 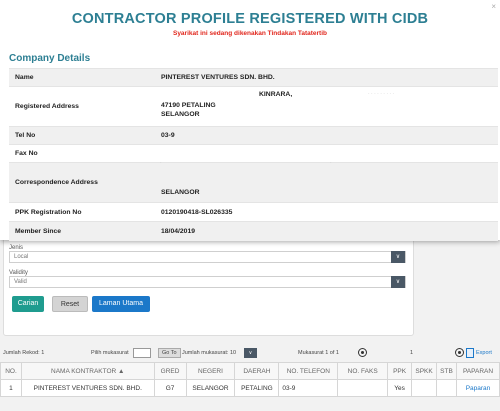 I want to click on detail-label: Registered Address, so click(x=82, y=106).